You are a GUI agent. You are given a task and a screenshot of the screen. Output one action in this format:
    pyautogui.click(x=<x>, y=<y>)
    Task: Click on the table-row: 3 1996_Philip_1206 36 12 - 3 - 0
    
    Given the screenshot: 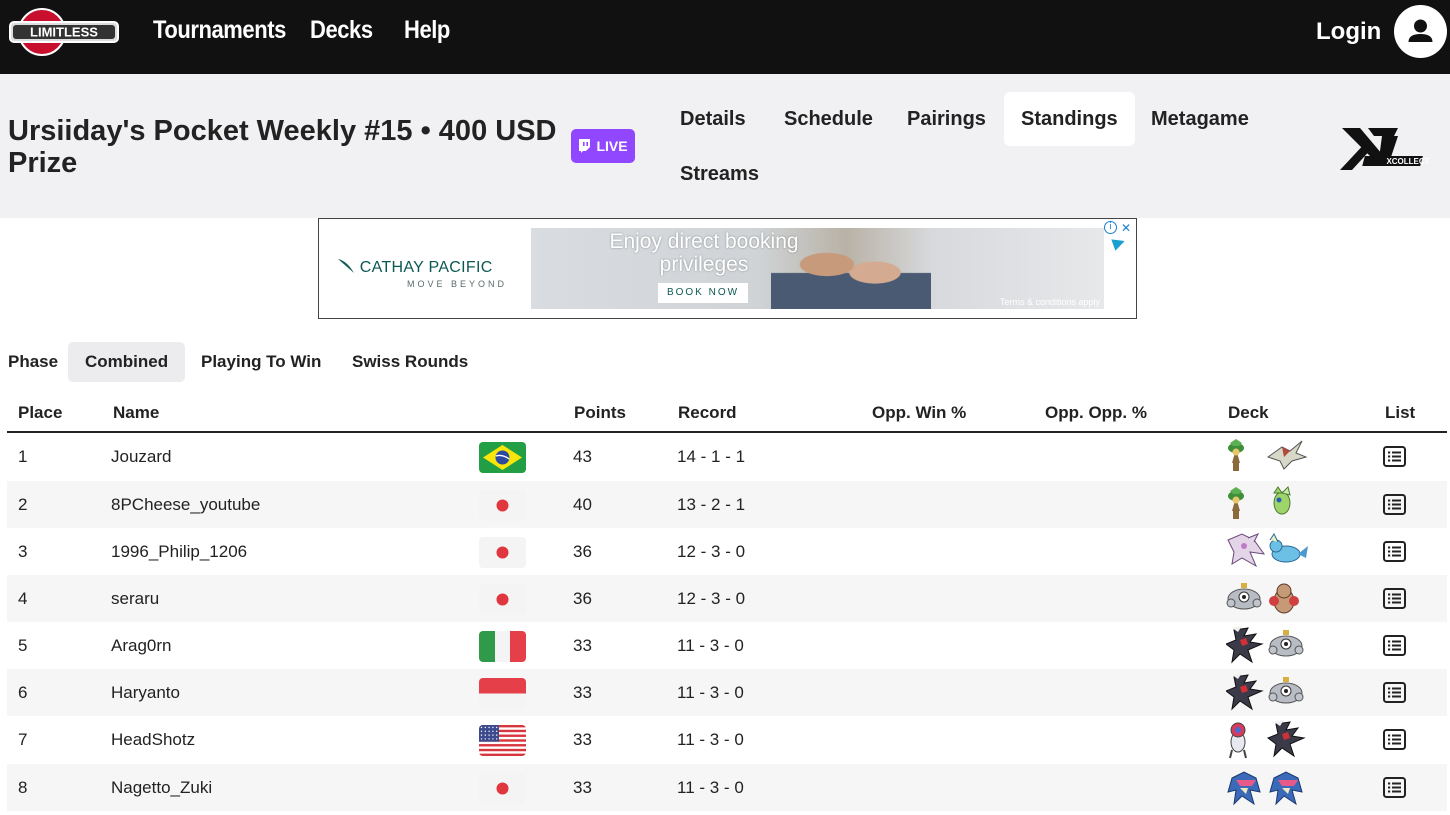 What is the action you would take?
    pyautogui.click(x=727, y=551)
    